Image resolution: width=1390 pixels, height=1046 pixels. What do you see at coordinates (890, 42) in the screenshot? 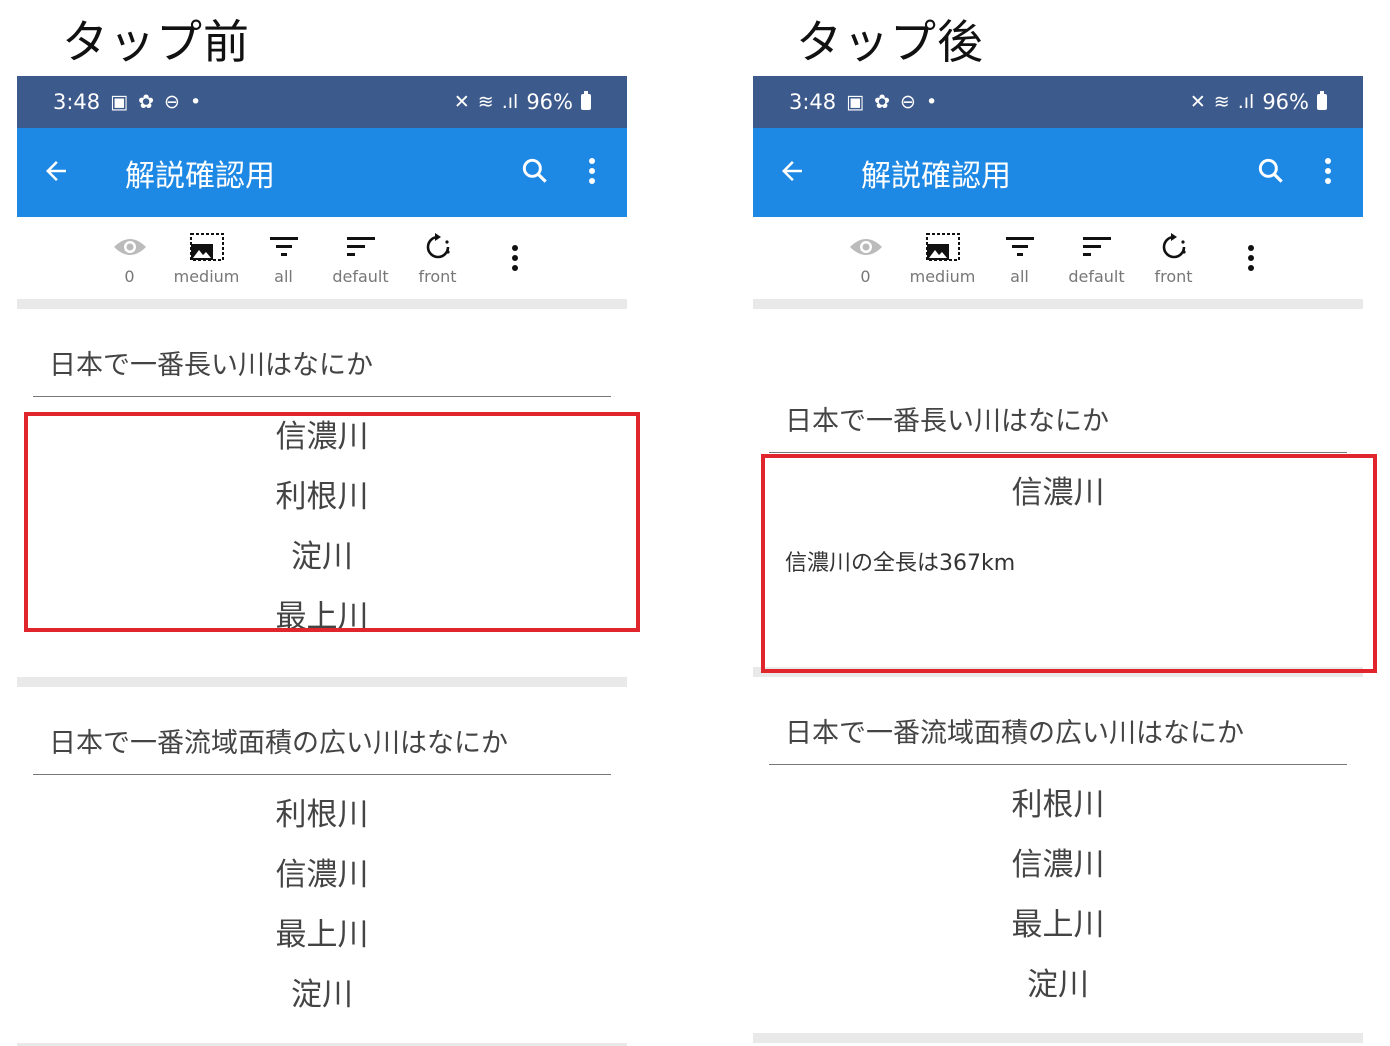
I see `panel-heading-after: タップ後` at bounding box center [890, 42].